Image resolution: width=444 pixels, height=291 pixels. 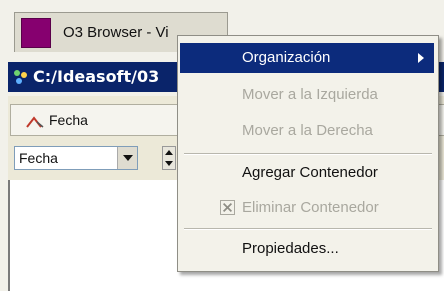 I want to click on field-select-dropdown-button, so click(x=127, y=158).